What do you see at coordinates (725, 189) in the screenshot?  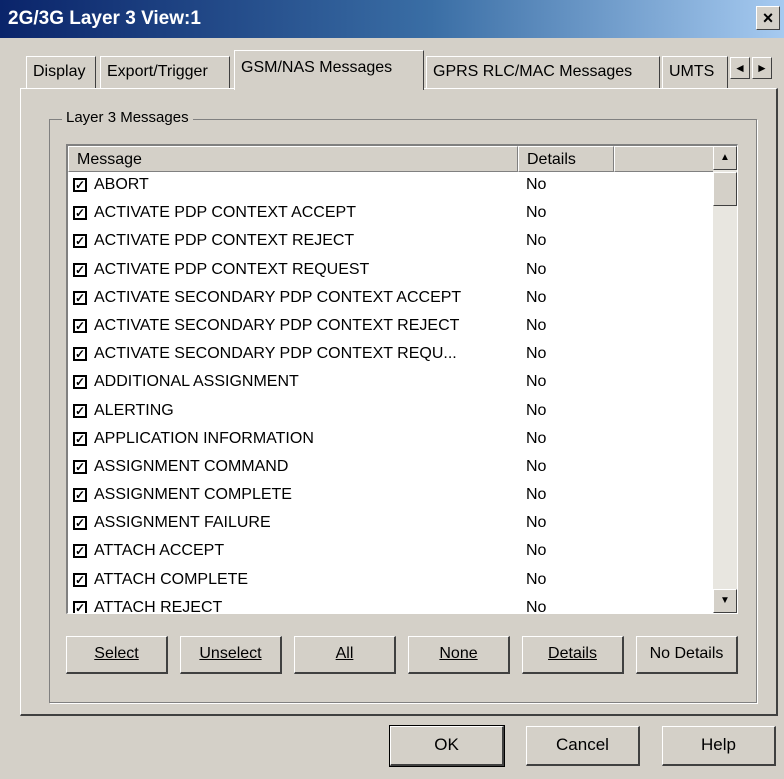 I see `scroll-thumb` at bounding box center [725, 189].